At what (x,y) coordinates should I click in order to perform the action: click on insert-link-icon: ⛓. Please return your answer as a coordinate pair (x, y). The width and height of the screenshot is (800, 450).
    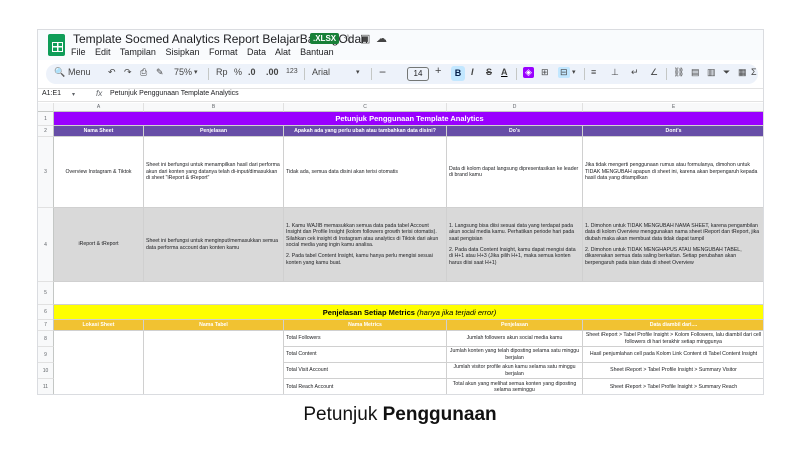
    Looking at the image, I should click on (678, 72).